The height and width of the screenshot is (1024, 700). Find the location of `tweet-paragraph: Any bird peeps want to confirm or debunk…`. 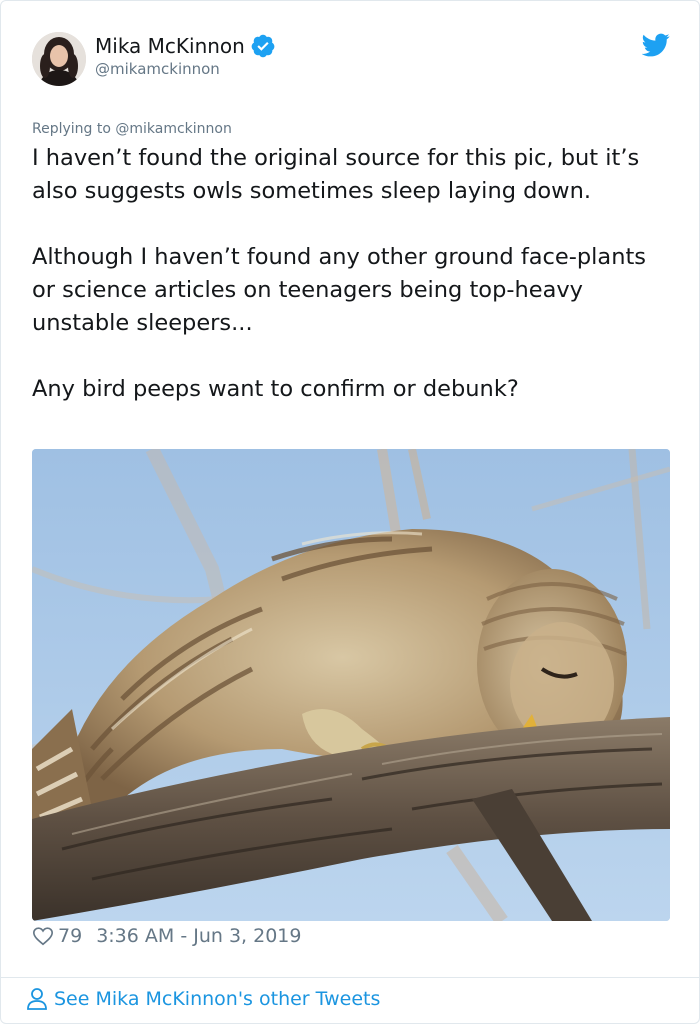

tweet-paragraph: Any bird peeps want to confirm or debunk… is located at coordinates (275, 389).